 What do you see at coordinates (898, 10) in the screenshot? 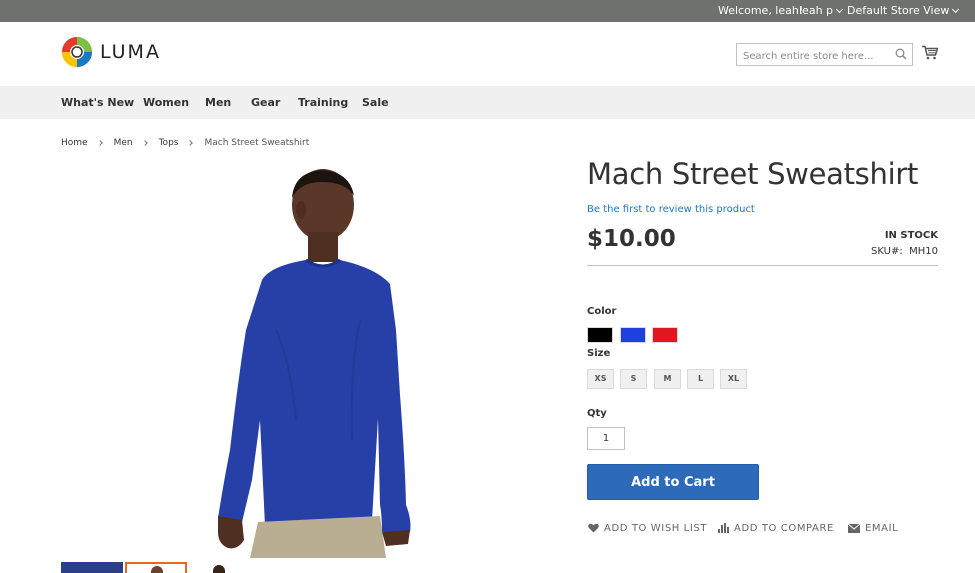
I see `store-view-label: Default Store View` at bounding box center [898, 10].